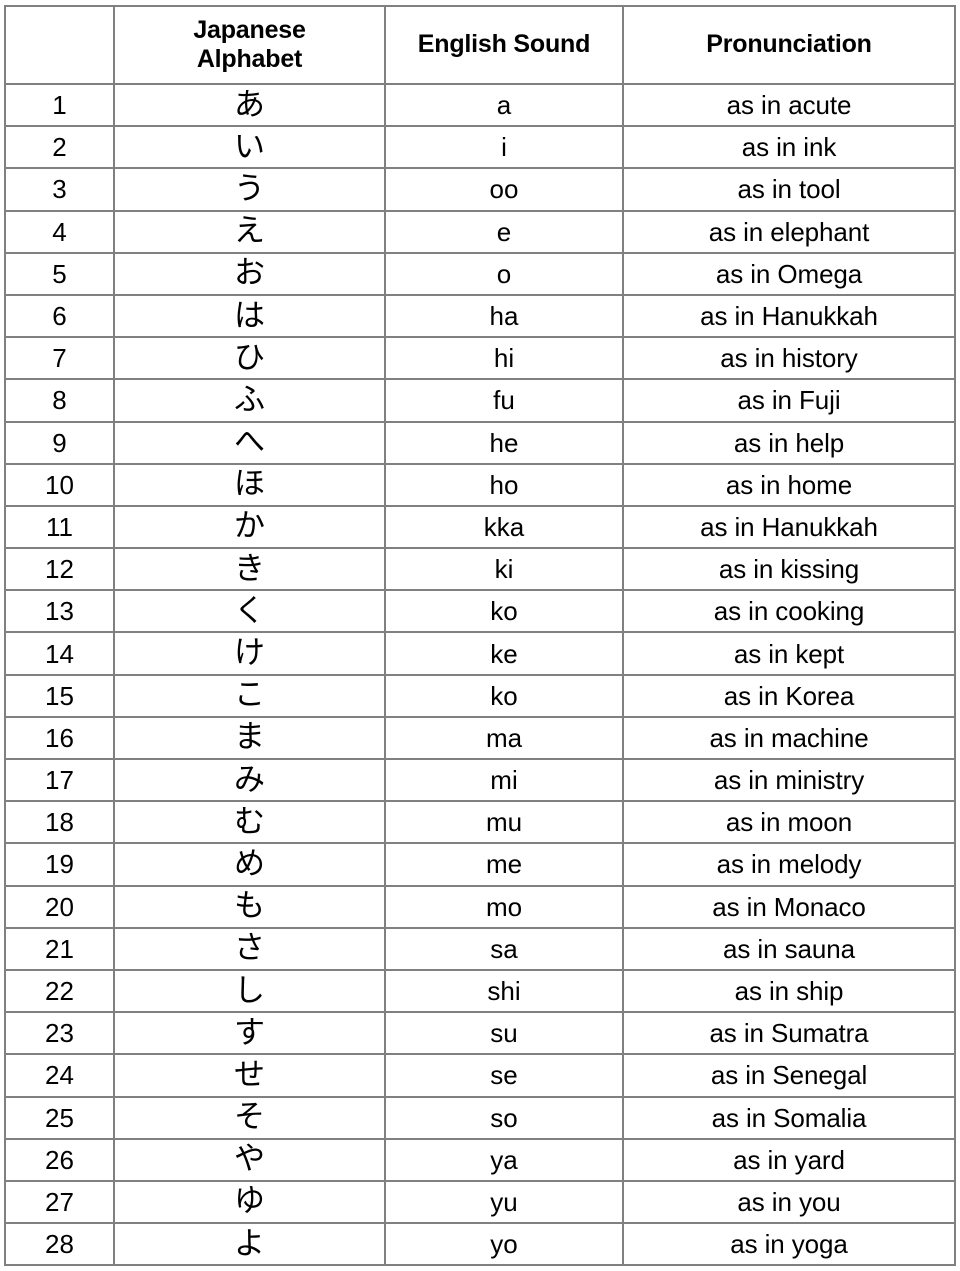 Image resolution: width=960 pixels, height=1271 pixels. Describe the element at coordinates (504, 1159) in the screenshot. I see `cell-sound: ya` at that location.